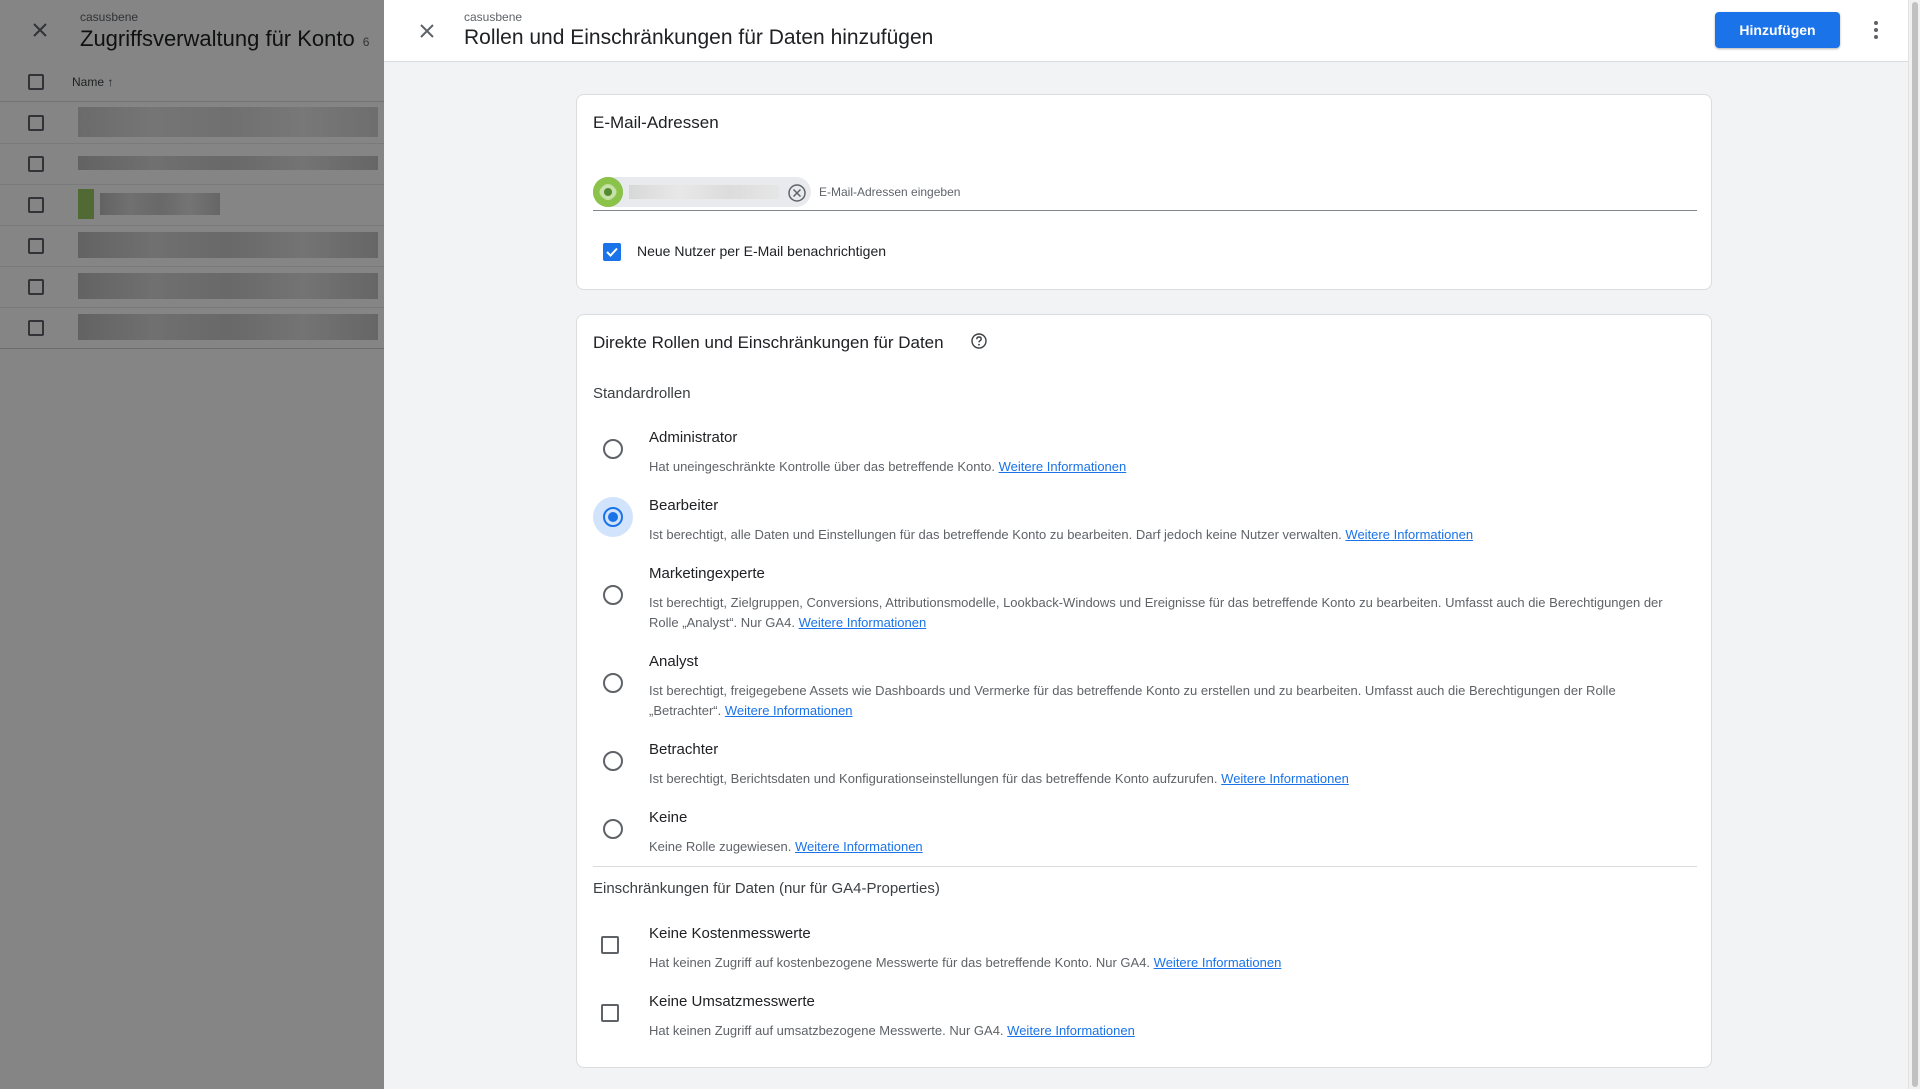 This screenshot has width=1920, height=1089. I want to click on scrollbar-thumb, so click(1915, 544).